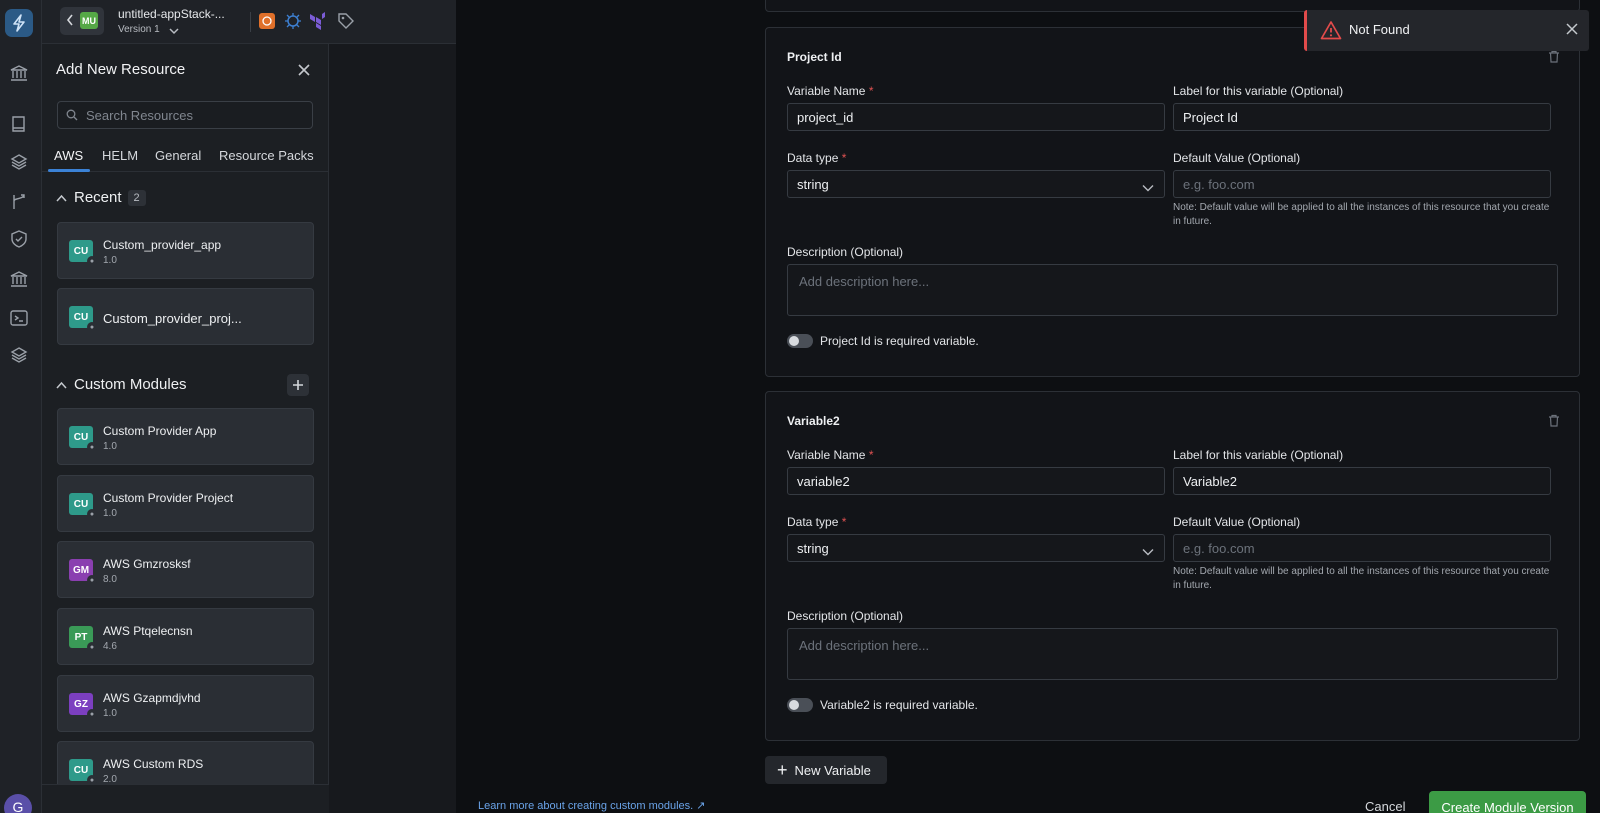 The height and width of the screenshot is (813, 1600). Describe the element at coordinates (68, 155) in the screenshot. I see `tab-aws: AWS` at that location.